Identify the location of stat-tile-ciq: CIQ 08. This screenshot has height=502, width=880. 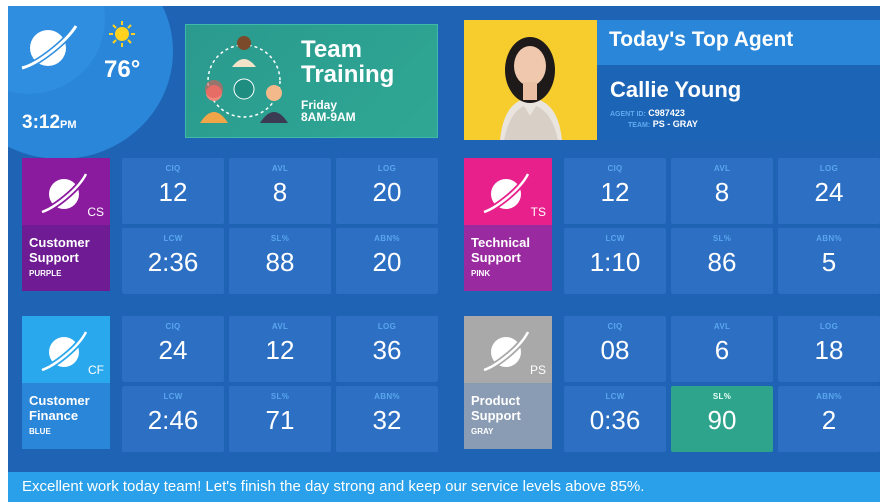
(615, 349).